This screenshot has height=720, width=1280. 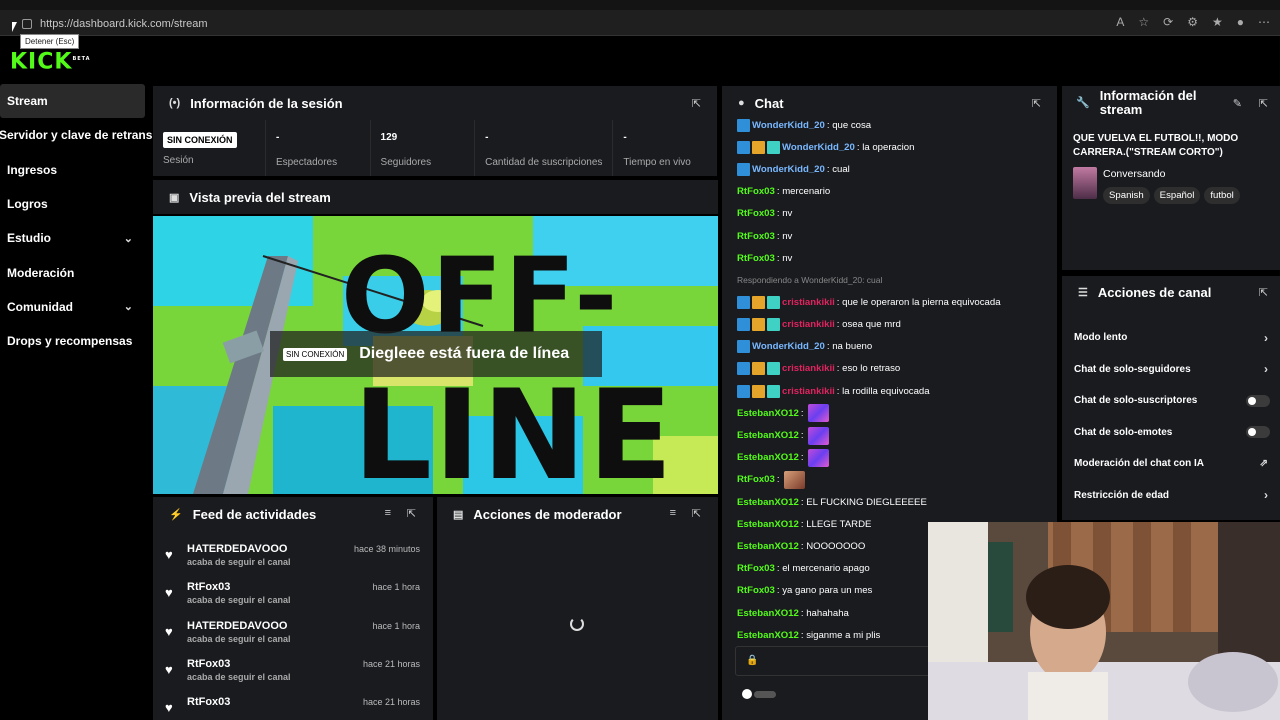 I want to click on kick-logo: KICKBETA, so click(x=50, y=60).